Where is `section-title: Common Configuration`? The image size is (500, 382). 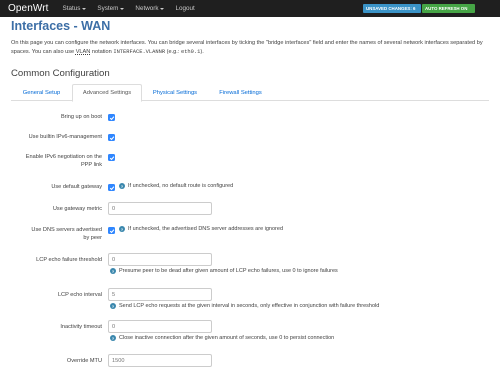 section-title: Common Configuration is located at coordinates (60, 73).